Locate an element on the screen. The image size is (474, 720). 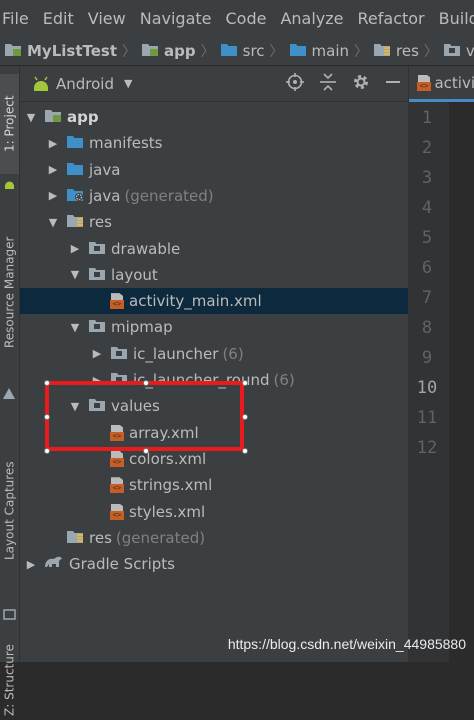
breadcrumb-item: app is located at coordinates (168, 51).